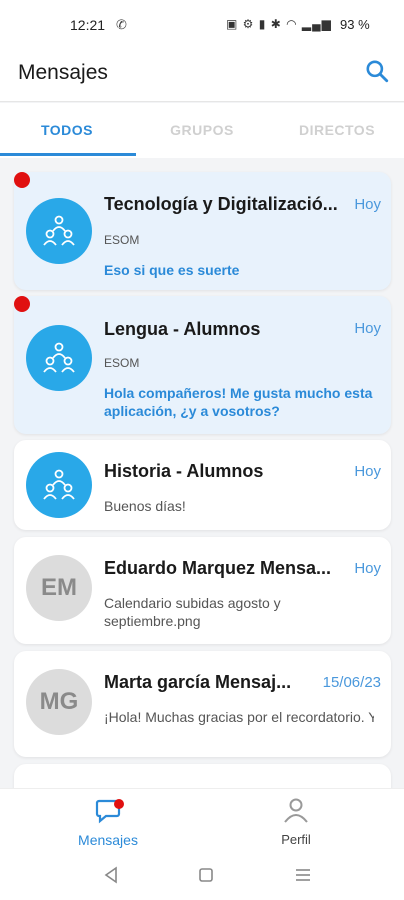 This screenshot has height=900, width=404. Describe the element at coordinates (88, 25) in the screenshot. I see `status-time: 12:21` at that location.